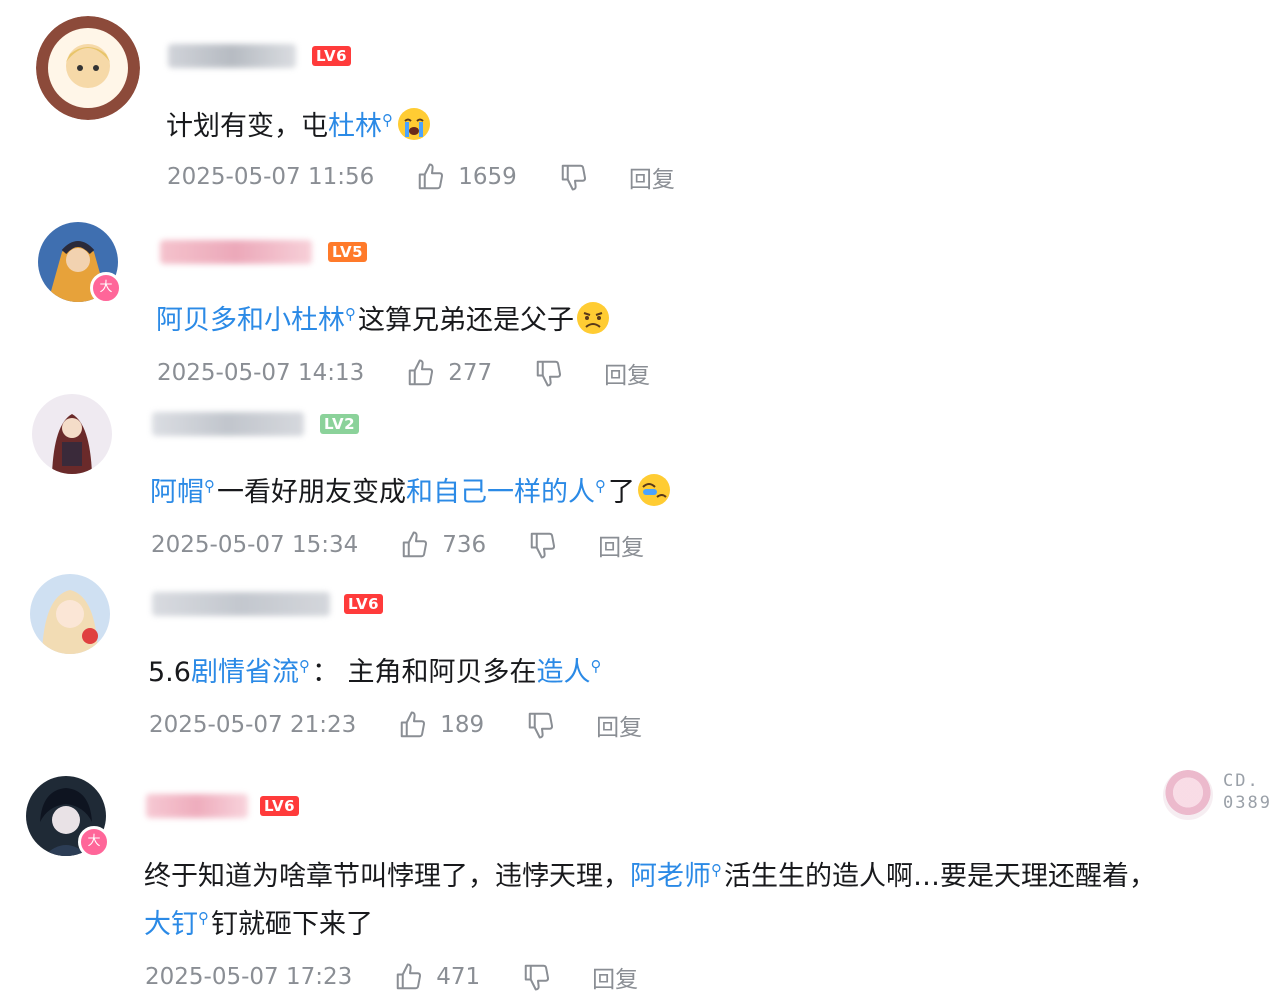 This screenshot has height=1004, width=1274. I want to click on like-button: 277, so click(449, 373).